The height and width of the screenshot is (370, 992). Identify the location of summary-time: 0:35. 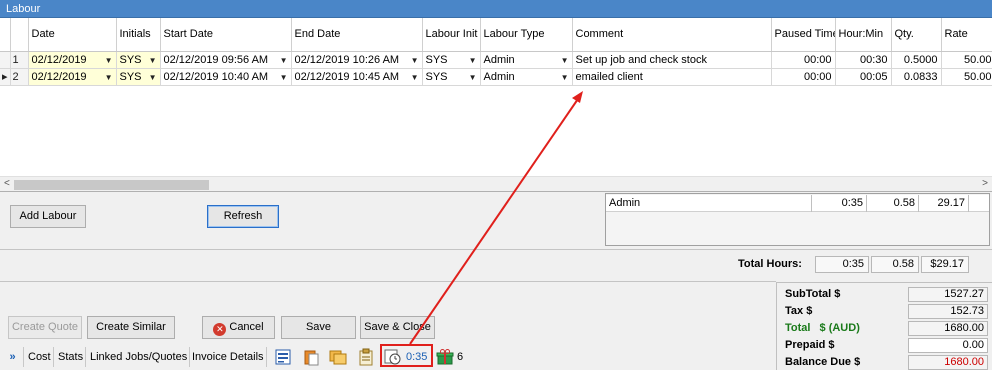
(839, 203).